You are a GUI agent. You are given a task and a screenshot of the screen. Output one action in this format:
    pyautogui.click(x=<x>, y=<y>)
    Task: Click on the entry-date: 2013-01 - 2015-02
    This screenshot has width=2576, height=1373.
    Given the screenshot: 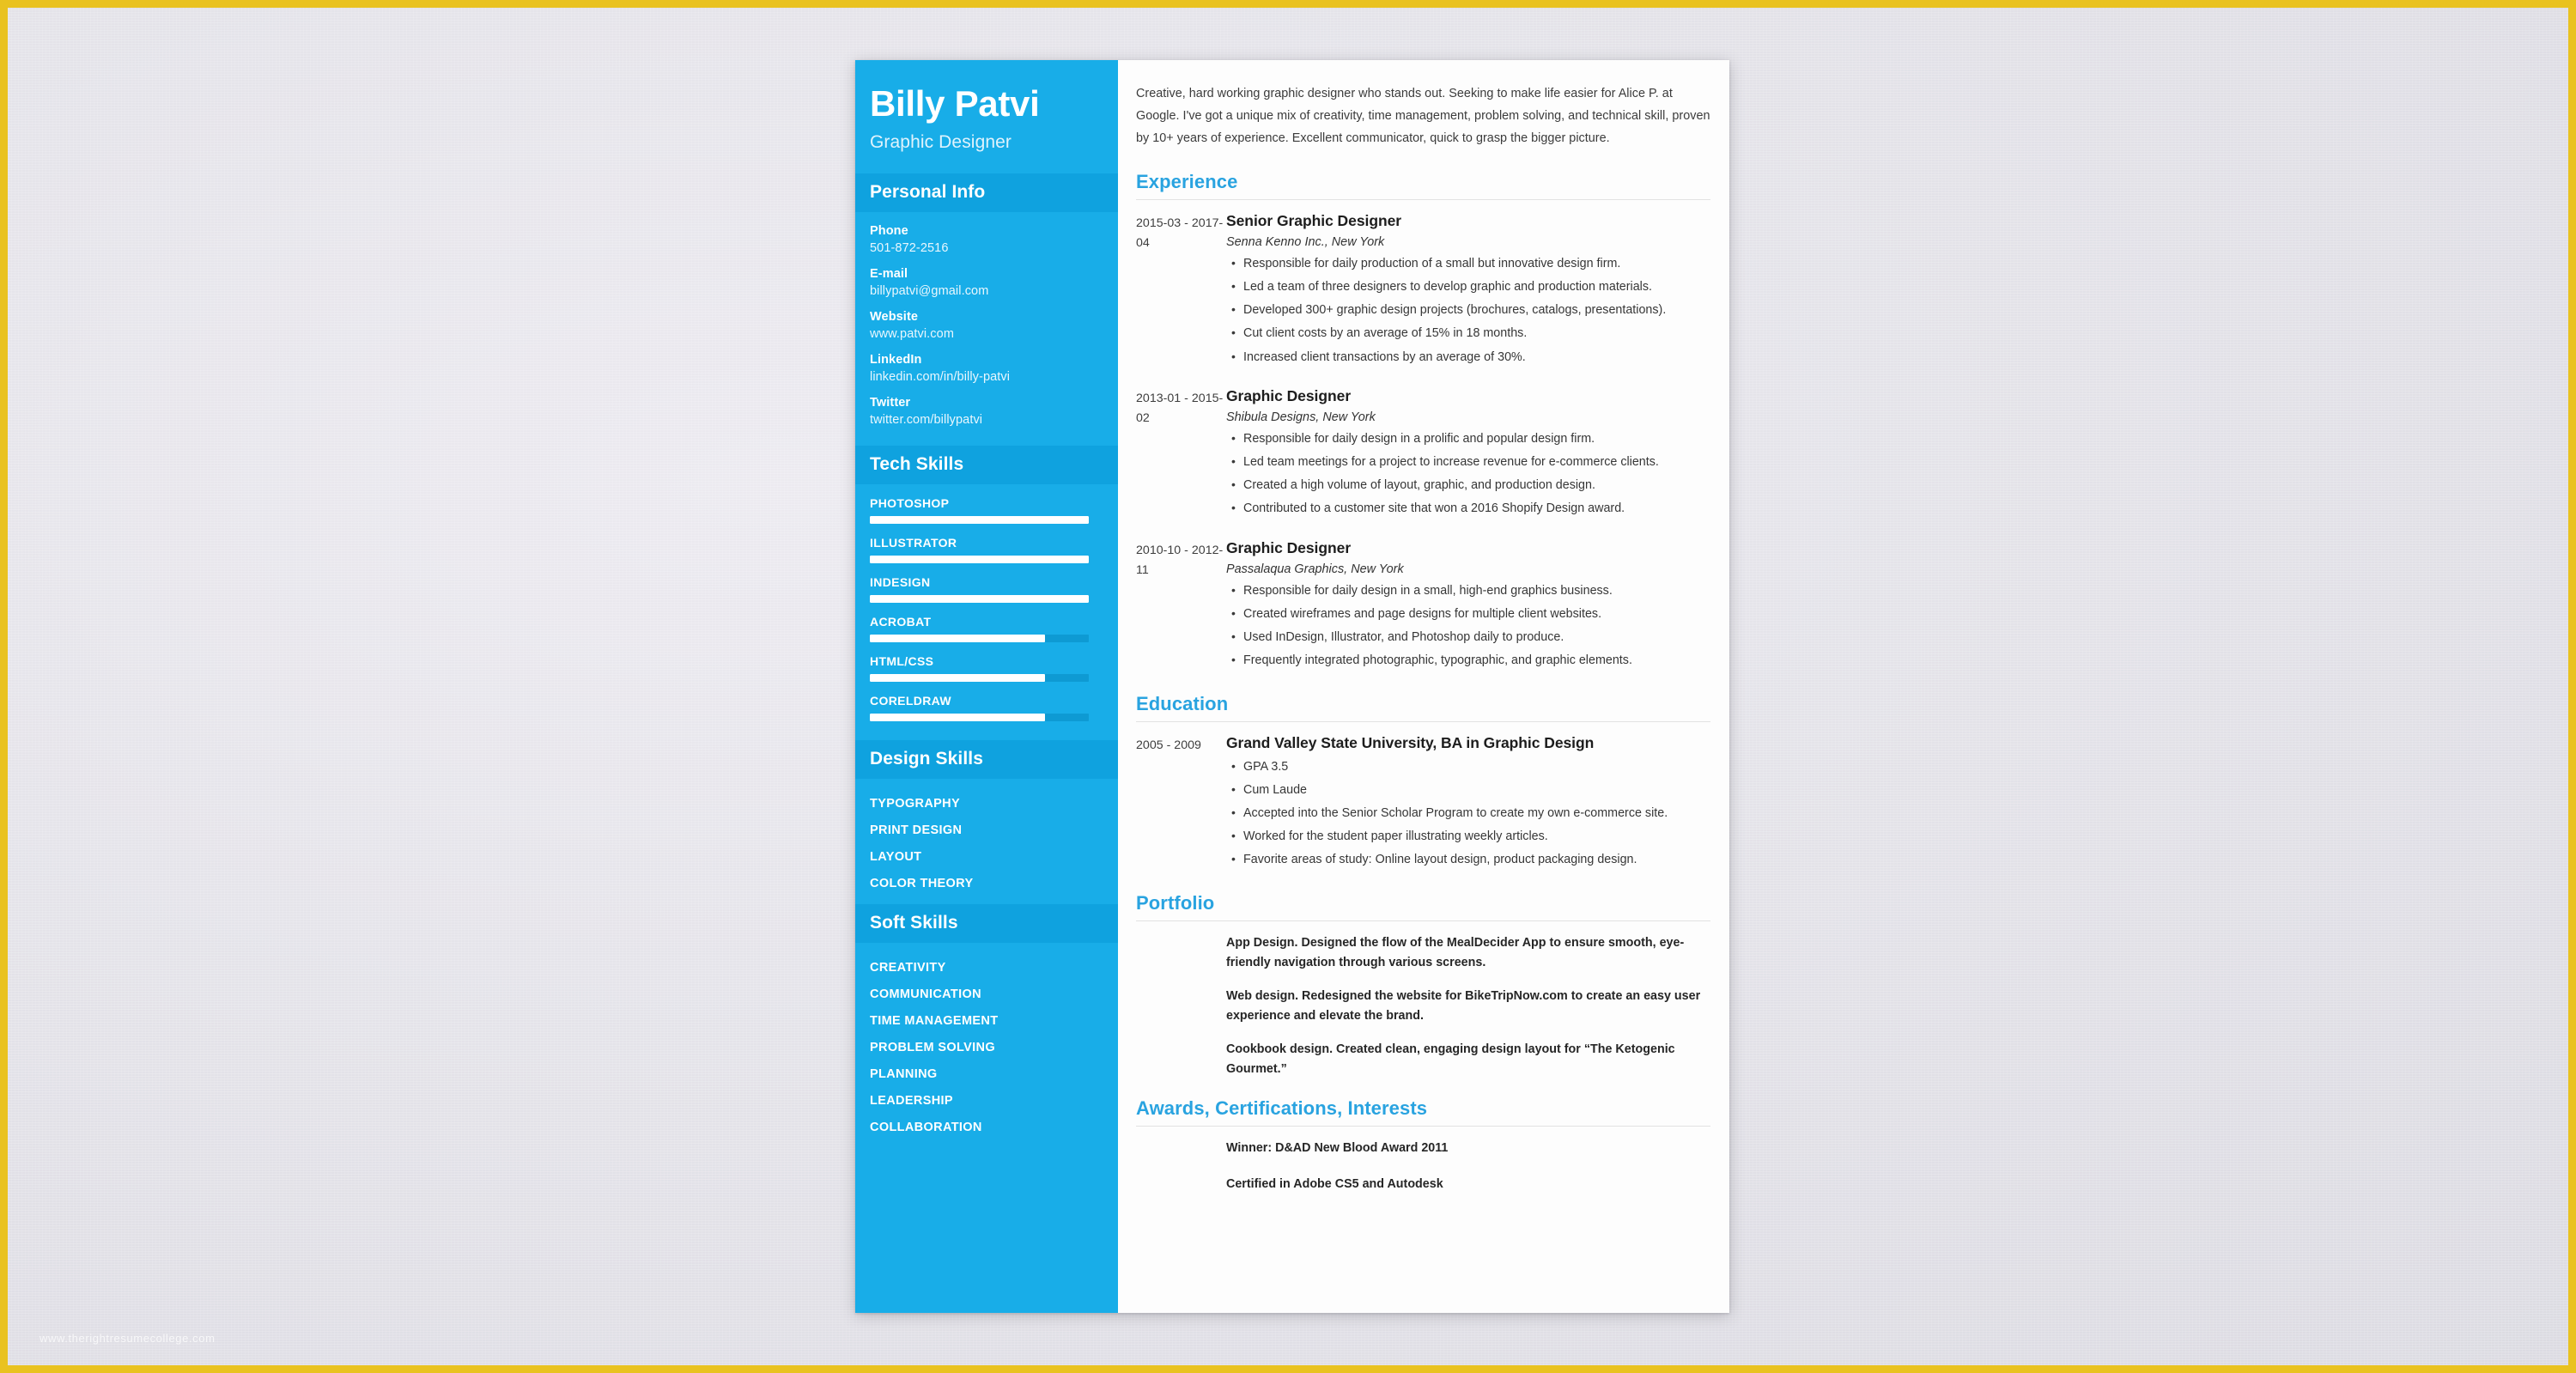 What is the action you would take?
    pyautogui.click(x=1180, y=408)
    